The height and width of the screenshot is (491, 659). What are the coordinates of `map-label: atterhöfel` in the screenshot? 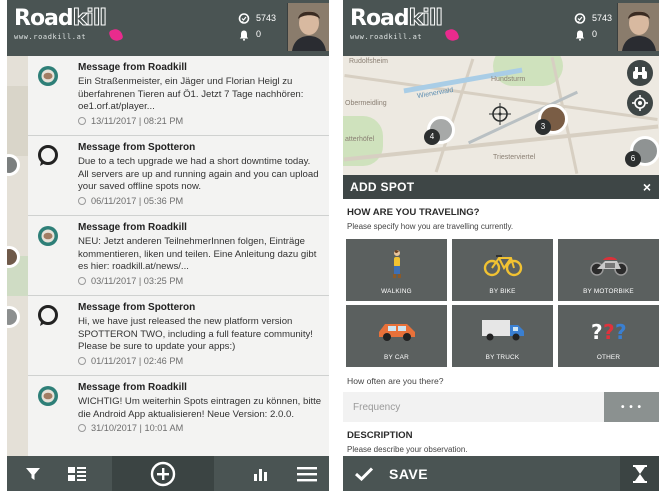 It's located at (360, 139).